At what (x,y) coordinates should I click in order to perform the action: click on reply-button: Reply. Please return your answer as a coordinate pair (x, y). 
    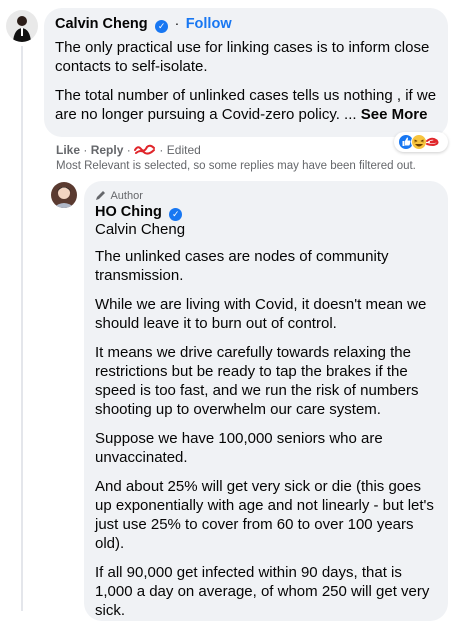
    Looking at the image, I should click on (107, 150).